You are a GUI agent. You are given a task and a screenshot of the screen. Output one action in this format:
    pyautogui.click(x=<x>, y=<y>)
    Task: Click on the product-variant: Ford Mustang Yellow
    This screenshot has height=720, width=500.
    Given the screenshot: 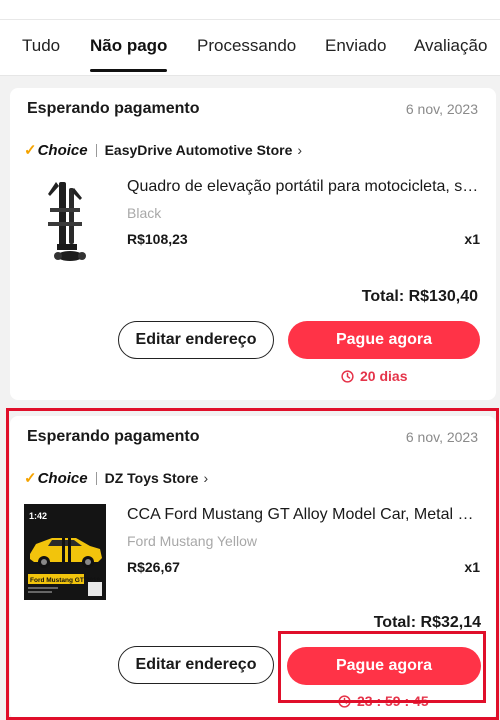 What is the action you would take?
    pyautogui.click(x=192, y=541)
    